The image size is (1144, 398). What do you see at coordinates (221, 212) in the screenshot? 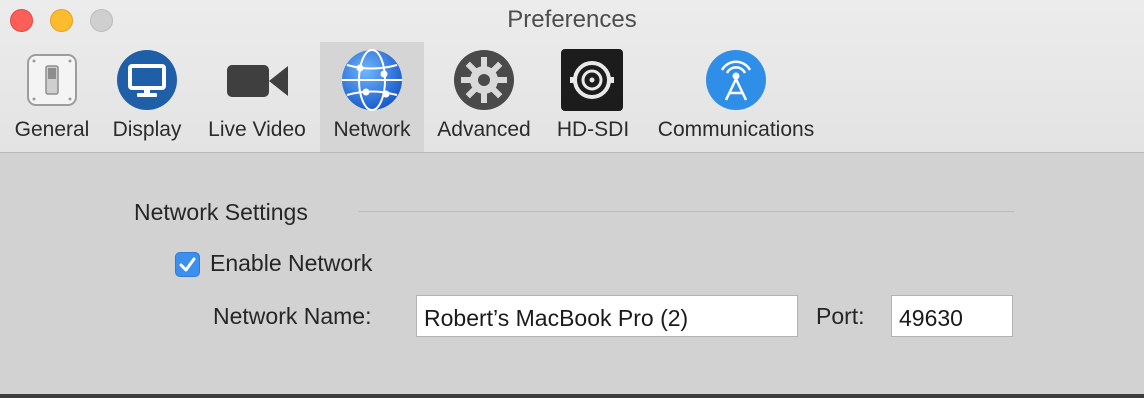
I see `network-settings-title: Network Settings` at bounding box center [221, 212].